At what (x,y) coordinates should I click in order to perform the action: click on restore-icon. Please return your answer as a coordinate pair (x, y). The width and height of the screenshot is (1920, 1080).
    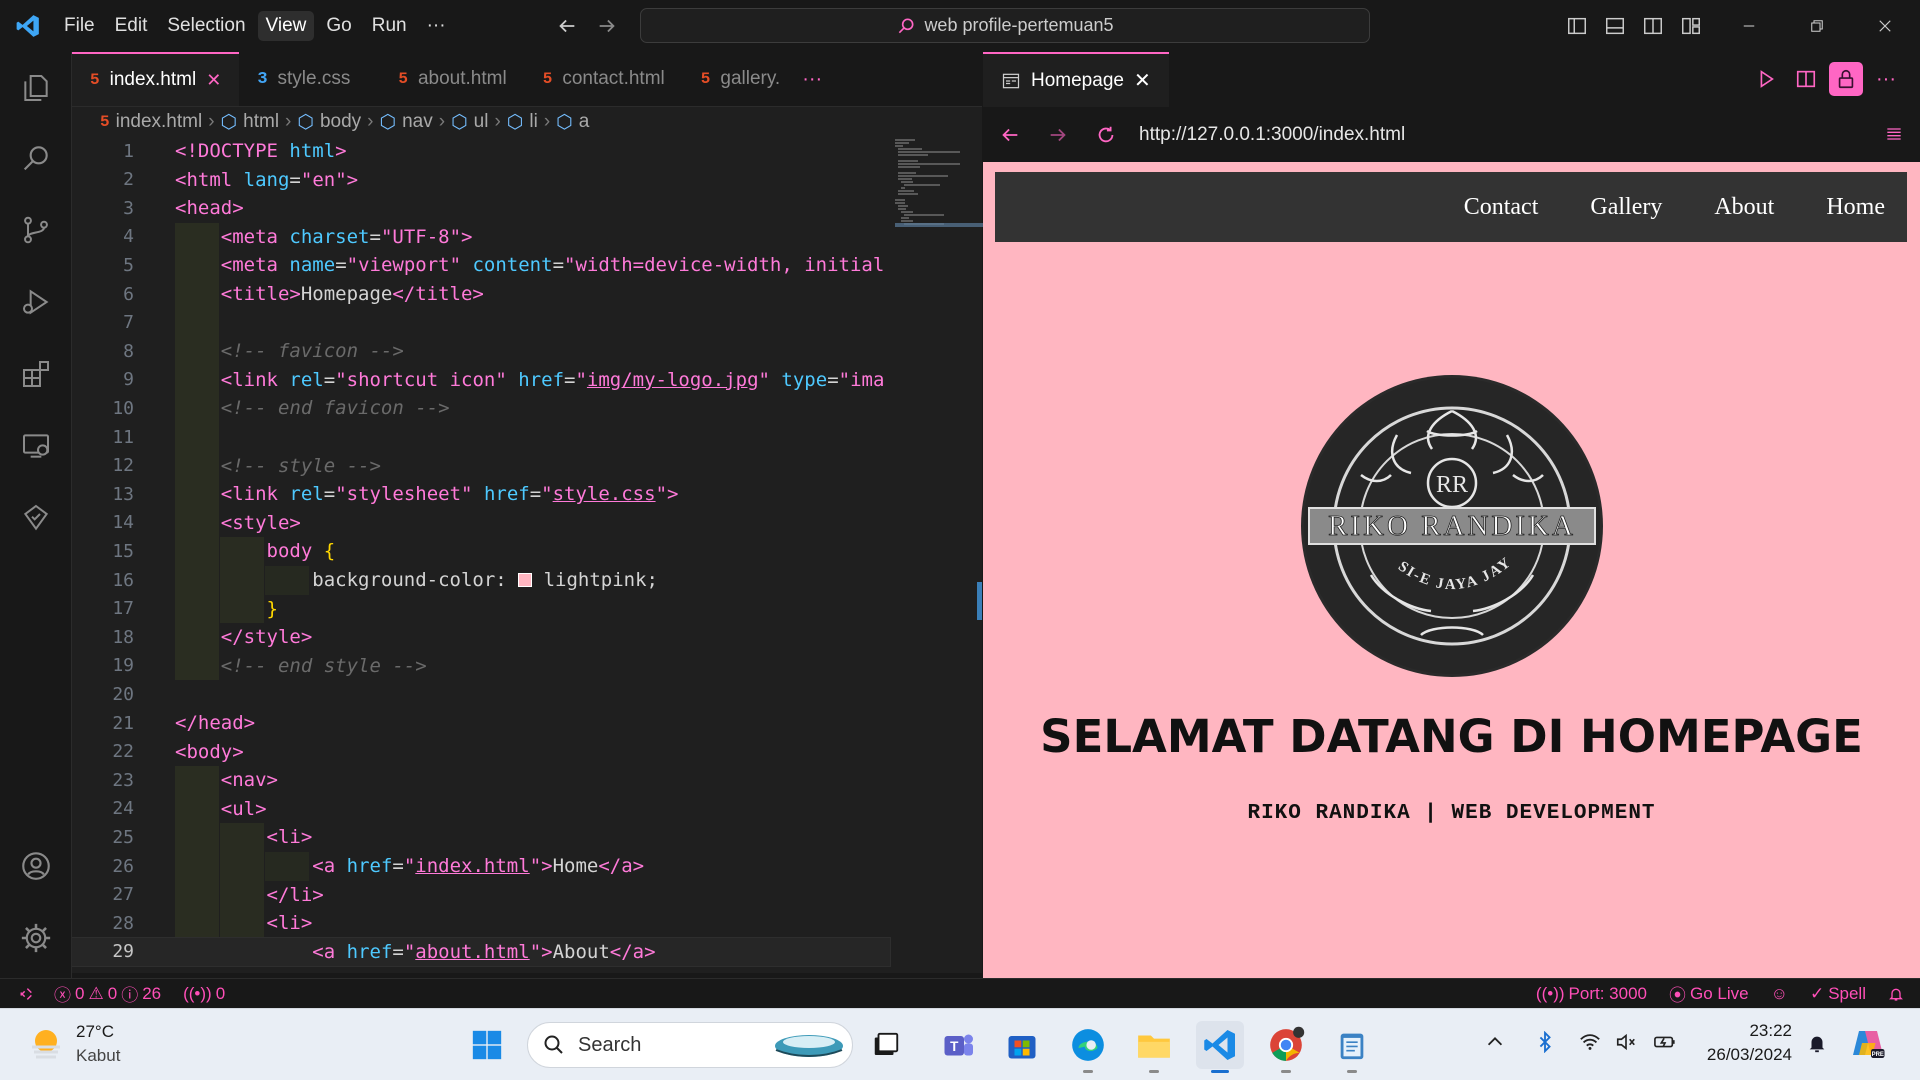
    Looking at the image, I should click on (1817, 26).